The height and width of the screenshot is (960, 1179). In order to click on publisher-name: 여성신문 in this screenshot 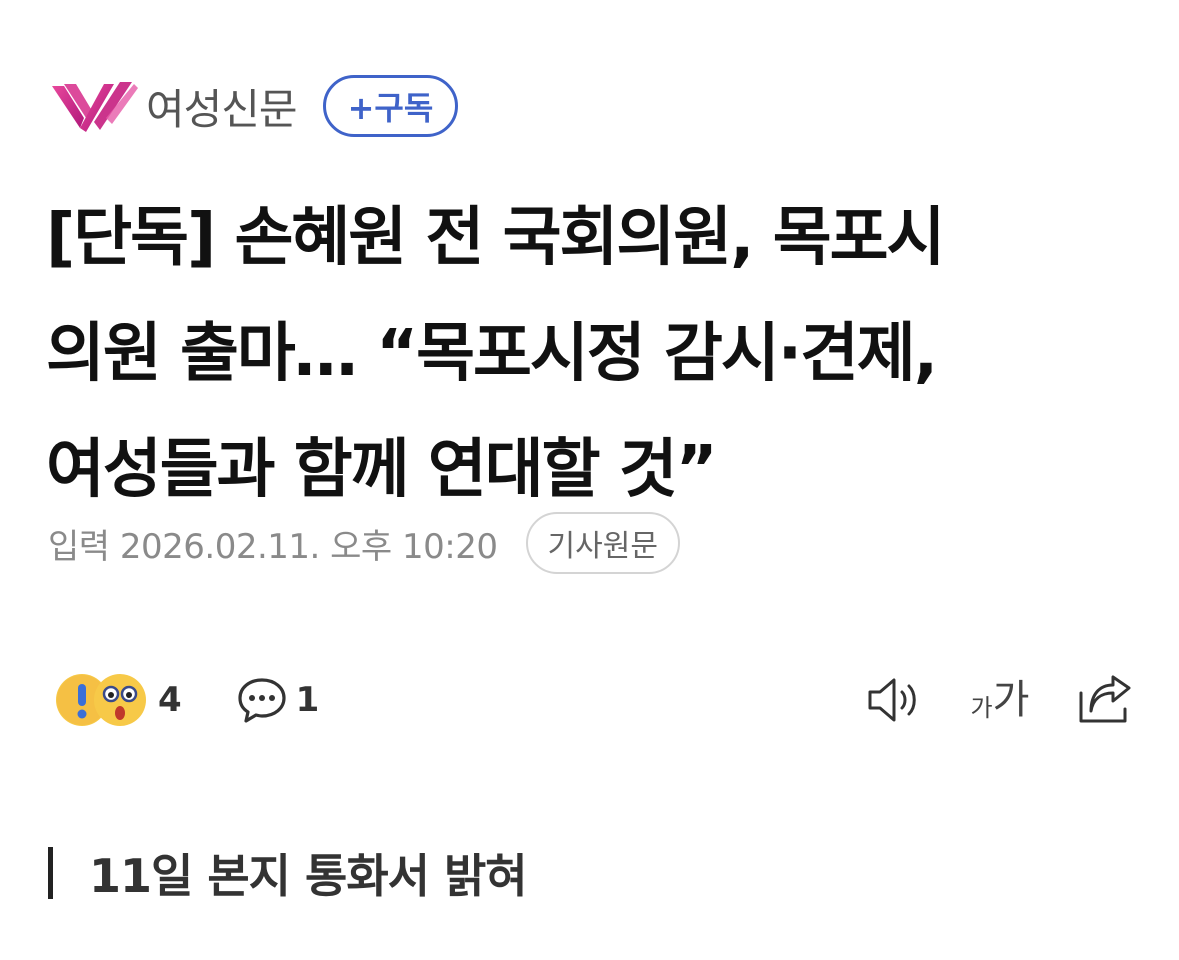, I will do `click(222, 109)`.